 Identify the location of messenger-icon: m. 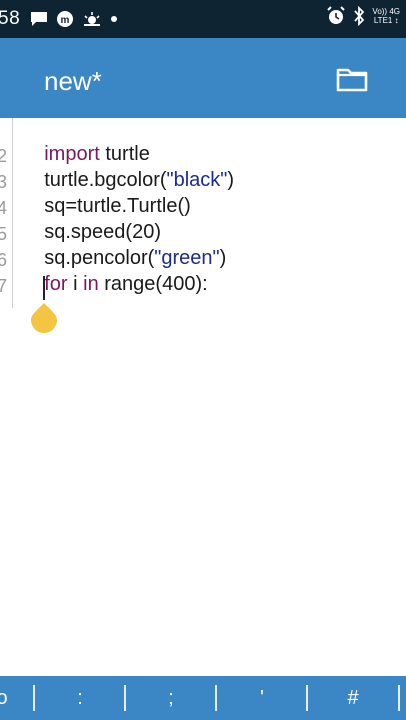
(65, 19).